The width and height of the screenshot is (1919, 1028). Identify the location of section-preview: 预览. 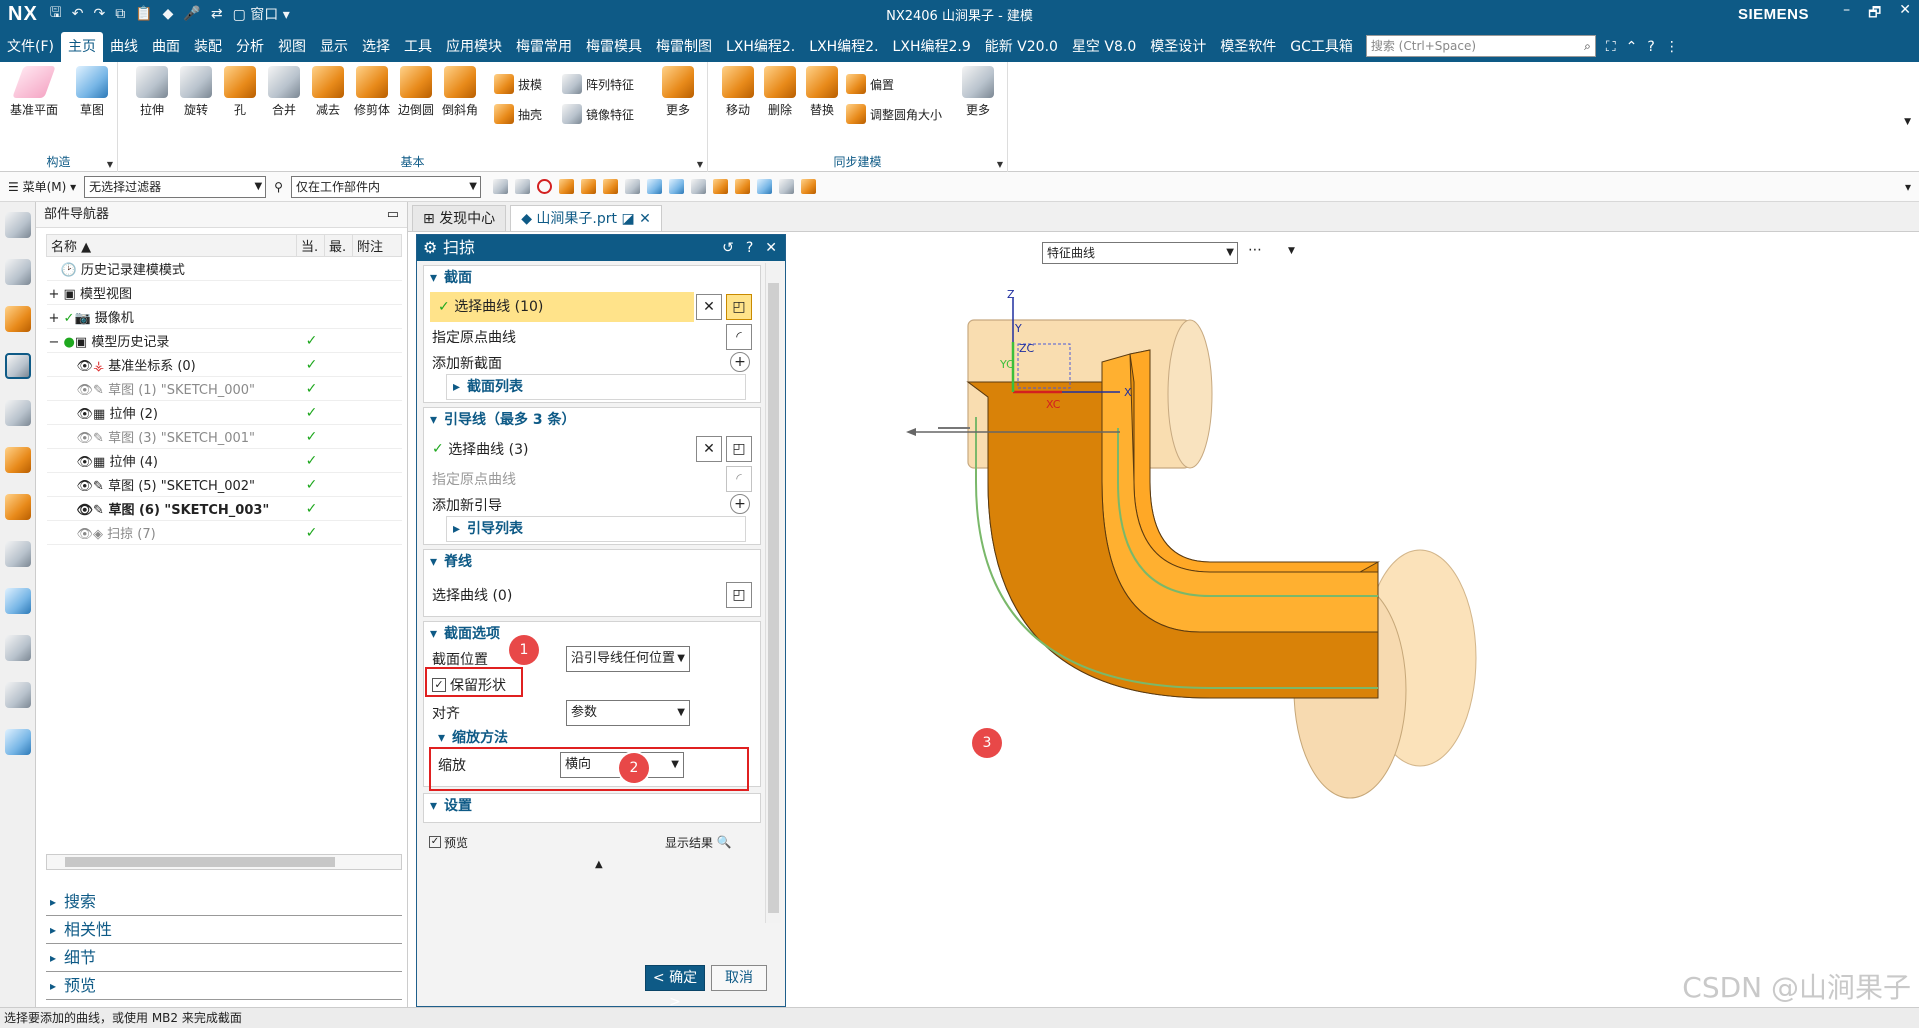
(224, 986).